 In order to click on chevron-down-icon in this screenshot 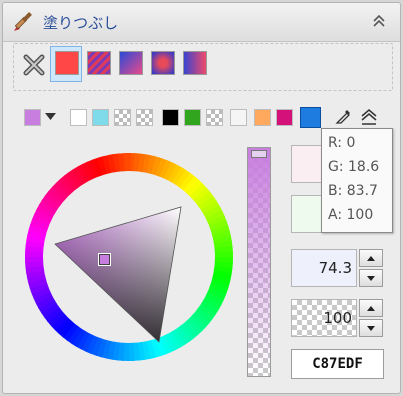, I will do `click(50, 117)`.